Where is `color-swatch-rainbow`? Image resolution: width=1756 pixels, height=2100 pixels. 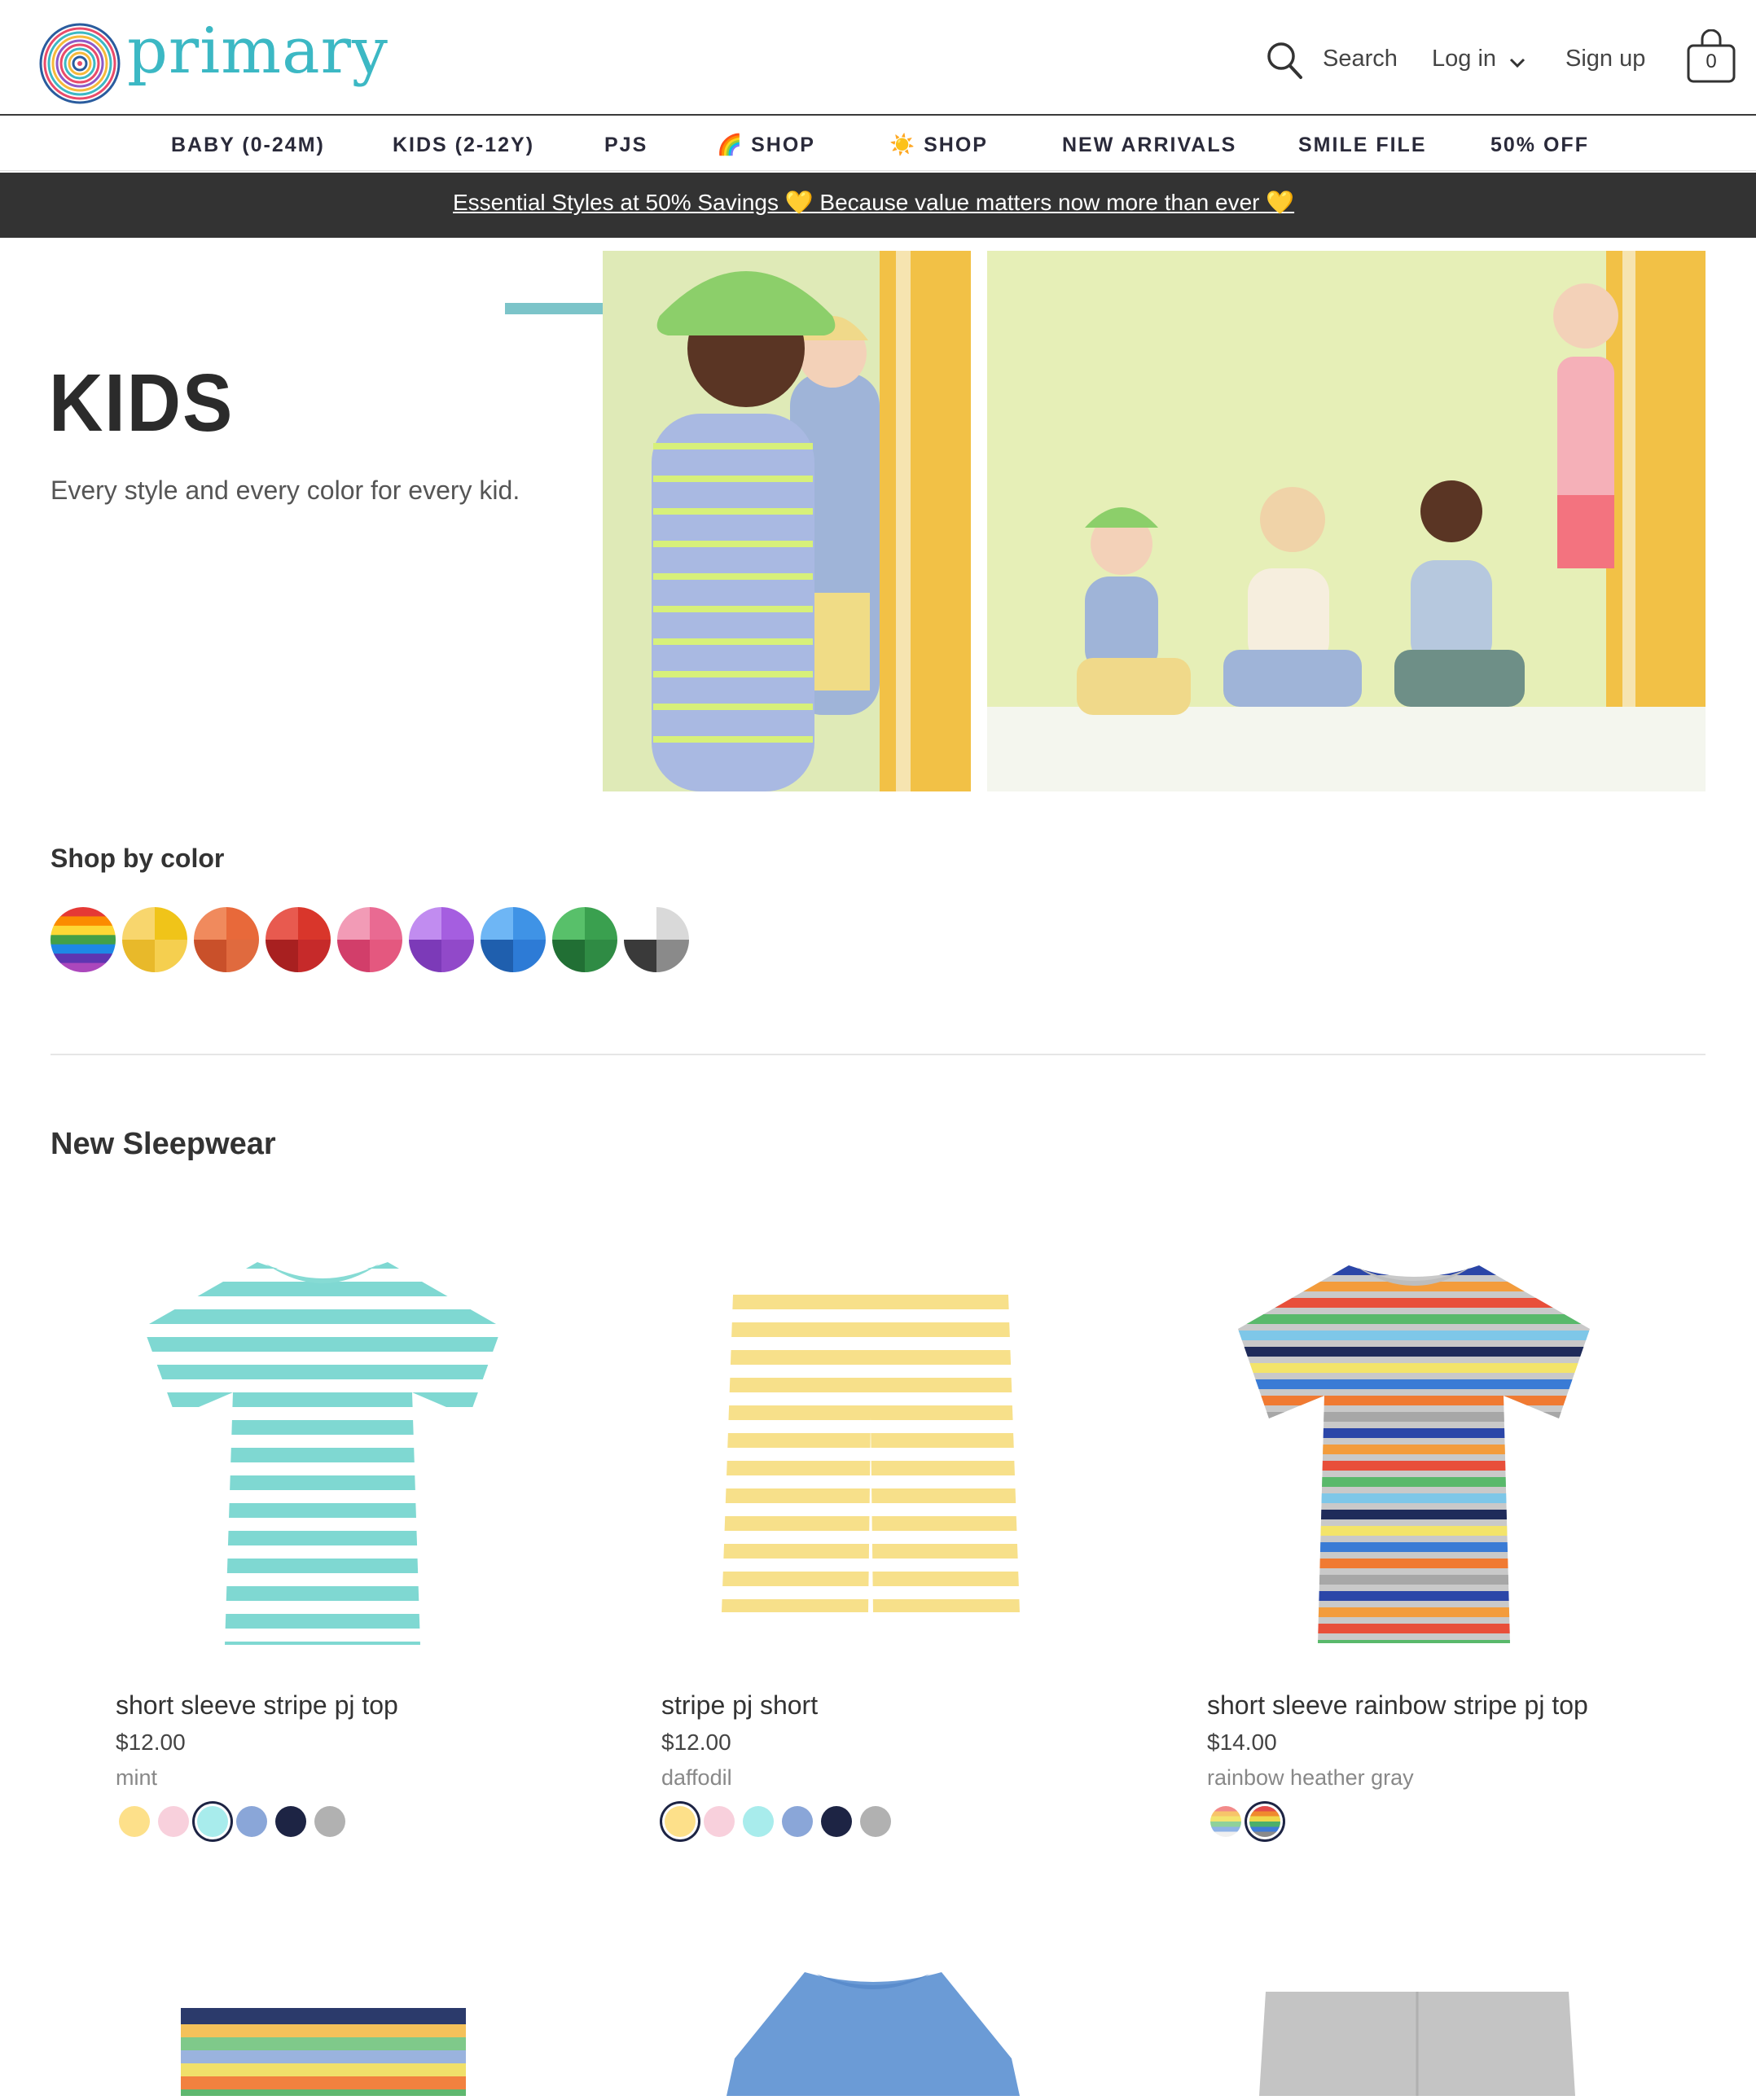 color-swatch-rainbow is located at coordinates (83, 939).